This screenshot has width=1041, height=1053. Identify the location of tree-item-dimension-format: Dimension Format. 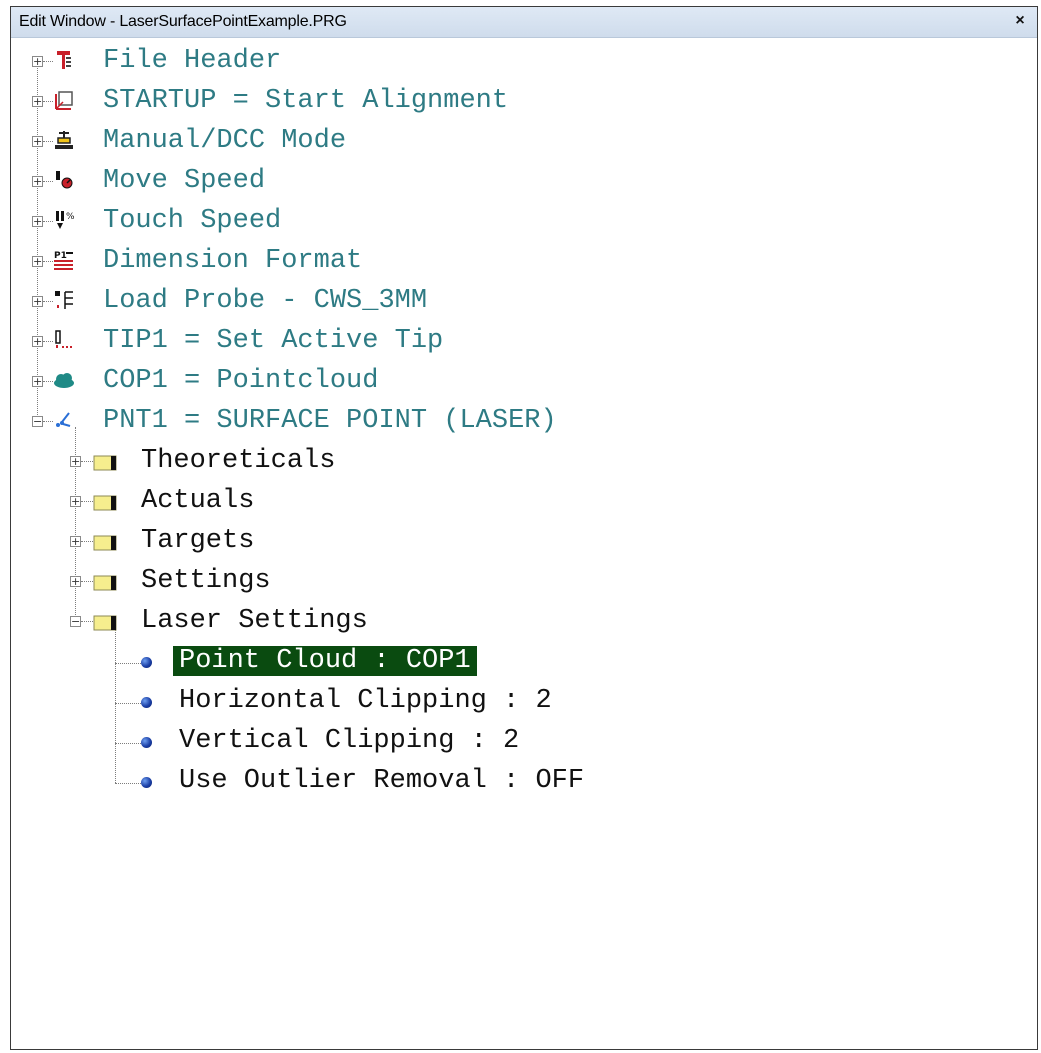
(232, 261).